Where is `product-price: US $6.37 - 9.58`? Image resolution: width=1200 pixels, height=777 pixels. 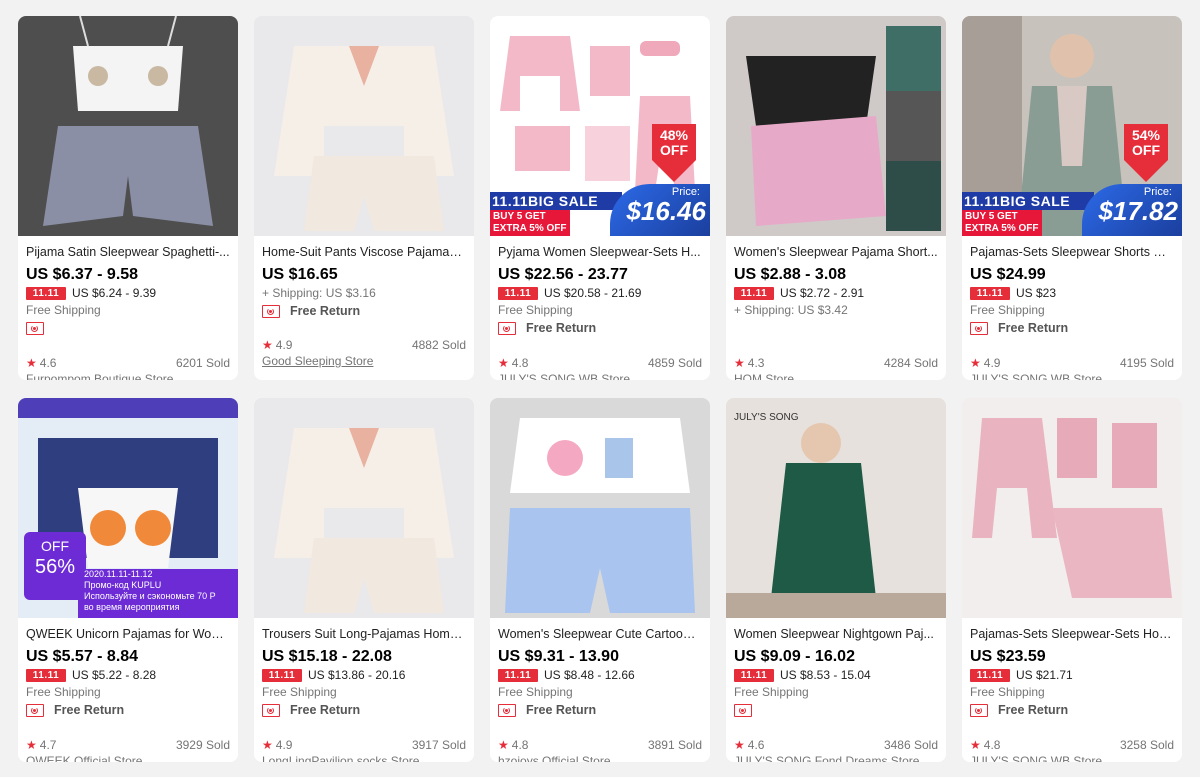
product-price: US $6.37 - 9.58 is located at coordinates (82, 274).